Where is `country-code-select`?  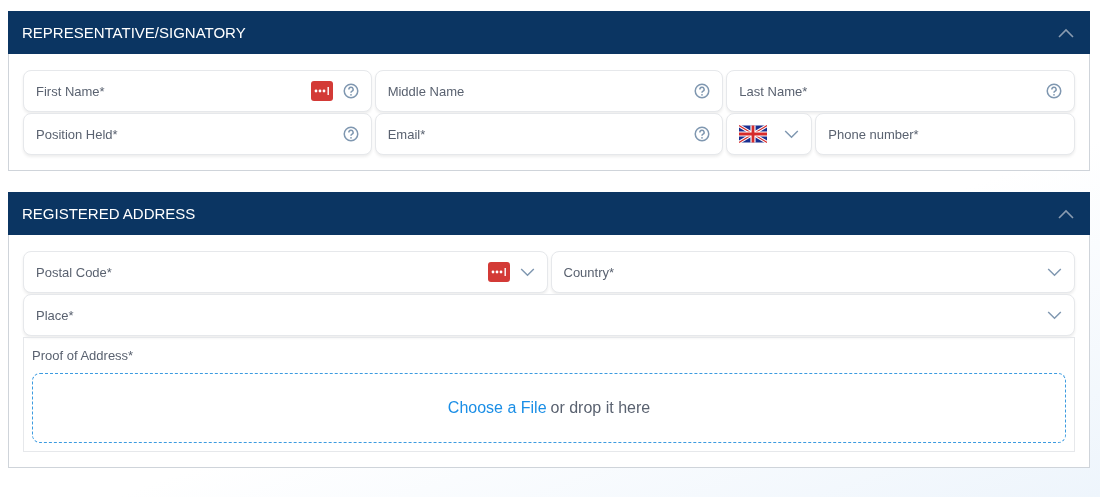 country-code-select is located at coordinates (769, 134).